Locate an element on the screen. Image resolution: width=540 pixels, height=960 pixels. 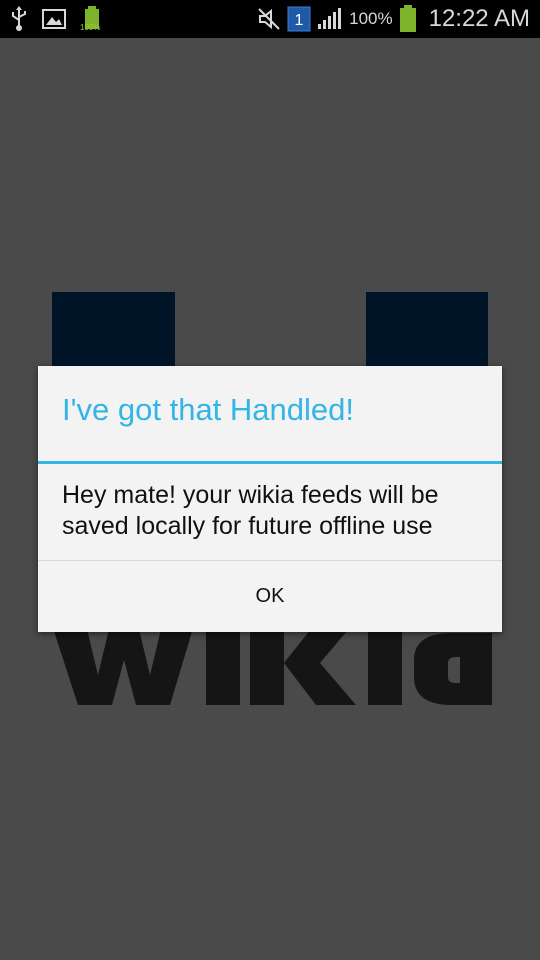
status-bar-right: 1 100% 12:22 AM is located at coordinates (393, 19).